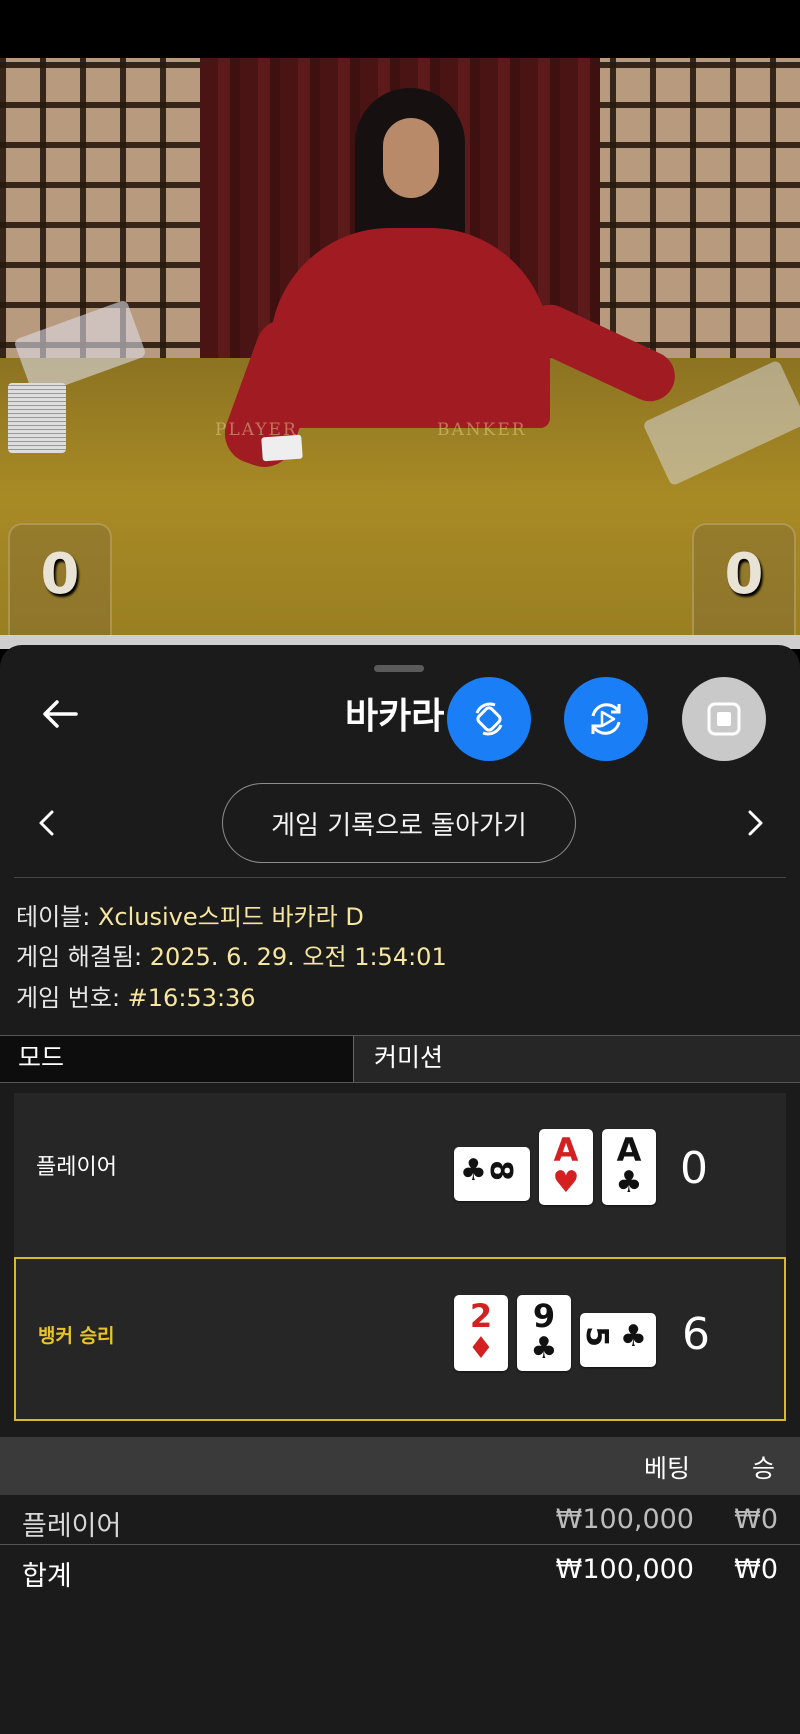 The width and height of the screenshot is (800, 1734). I want to click on drag-handle, so click(399, 668).